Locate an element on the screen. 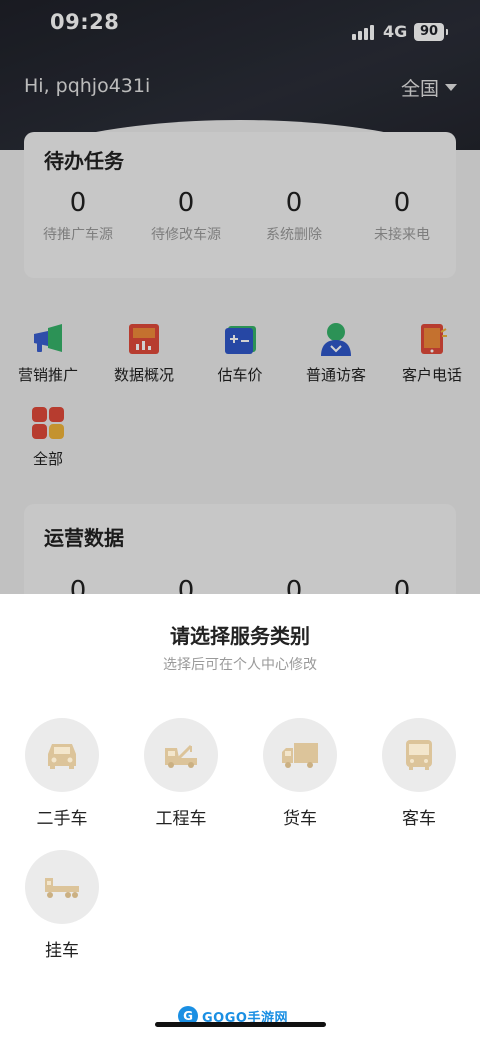 The width and height of the screenshot is (480, 1038). sheet-title: 请选择服务类别 is located at coordinates (240, 636).